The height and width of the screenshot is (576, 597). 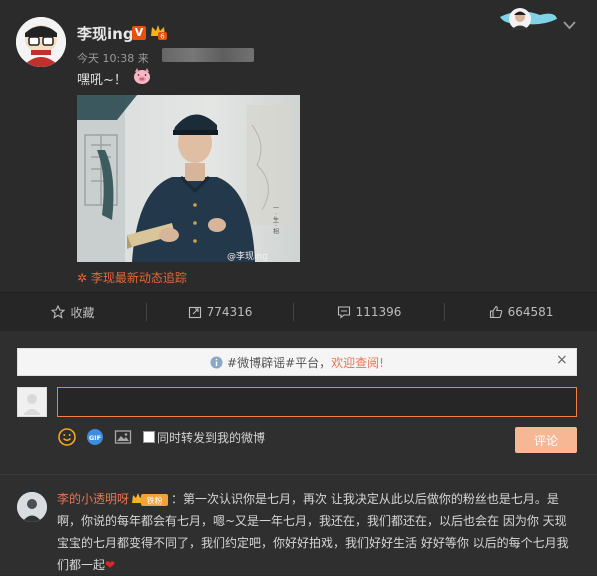 I want to click on notice-banner: #微博辟谣#平台， 欢迎查阅! ×, so click(x=297, y=362).